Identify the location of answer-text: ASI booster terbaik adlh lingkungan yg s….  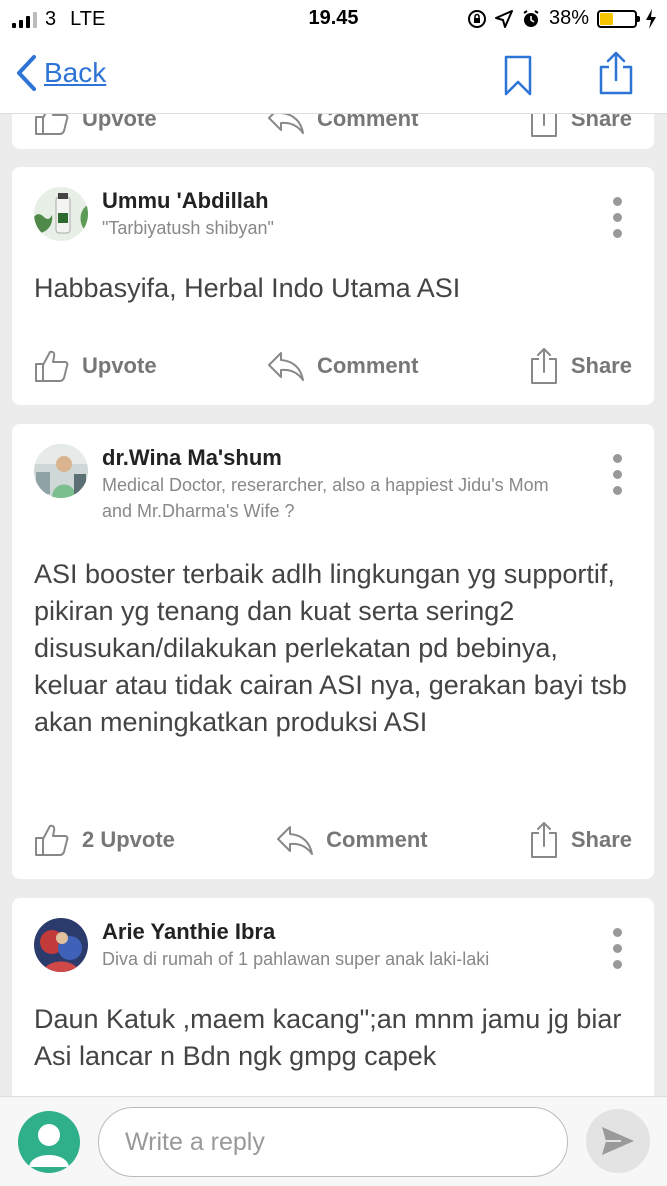
(330, 648).